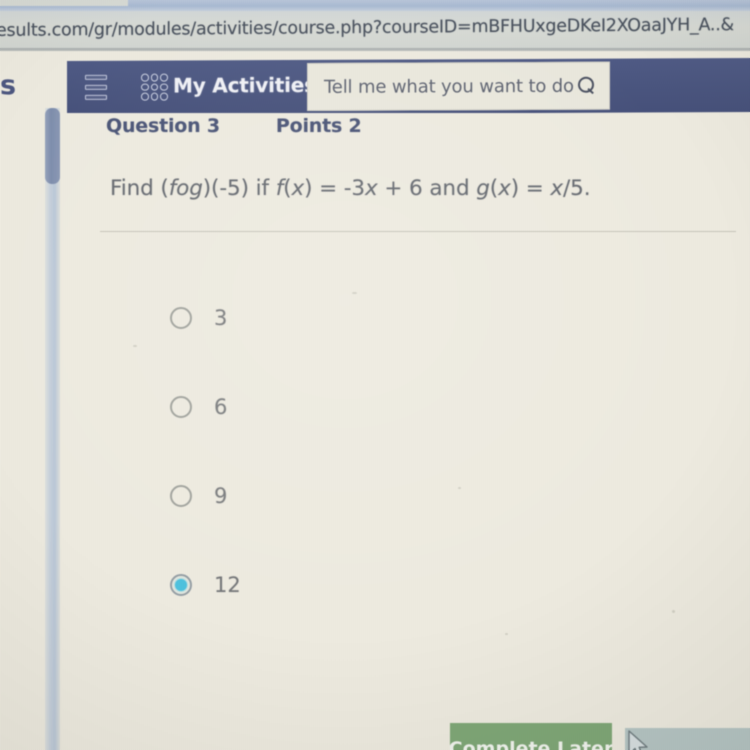 The image size is (750, 750). I want to click on answer-choice-label: 12, so click(227, 584).